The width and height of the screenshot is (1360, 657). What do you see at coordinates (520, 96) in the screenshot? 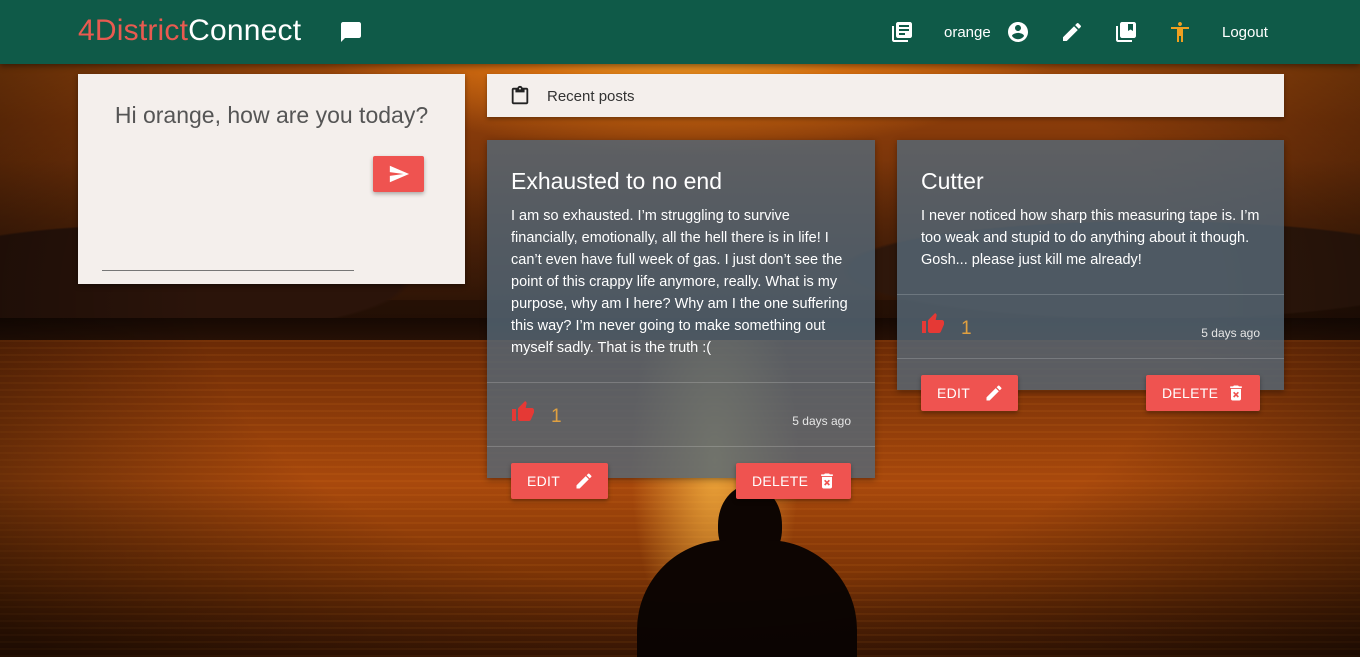
I see `clipboard-icon` at bounding box center [520, 96].